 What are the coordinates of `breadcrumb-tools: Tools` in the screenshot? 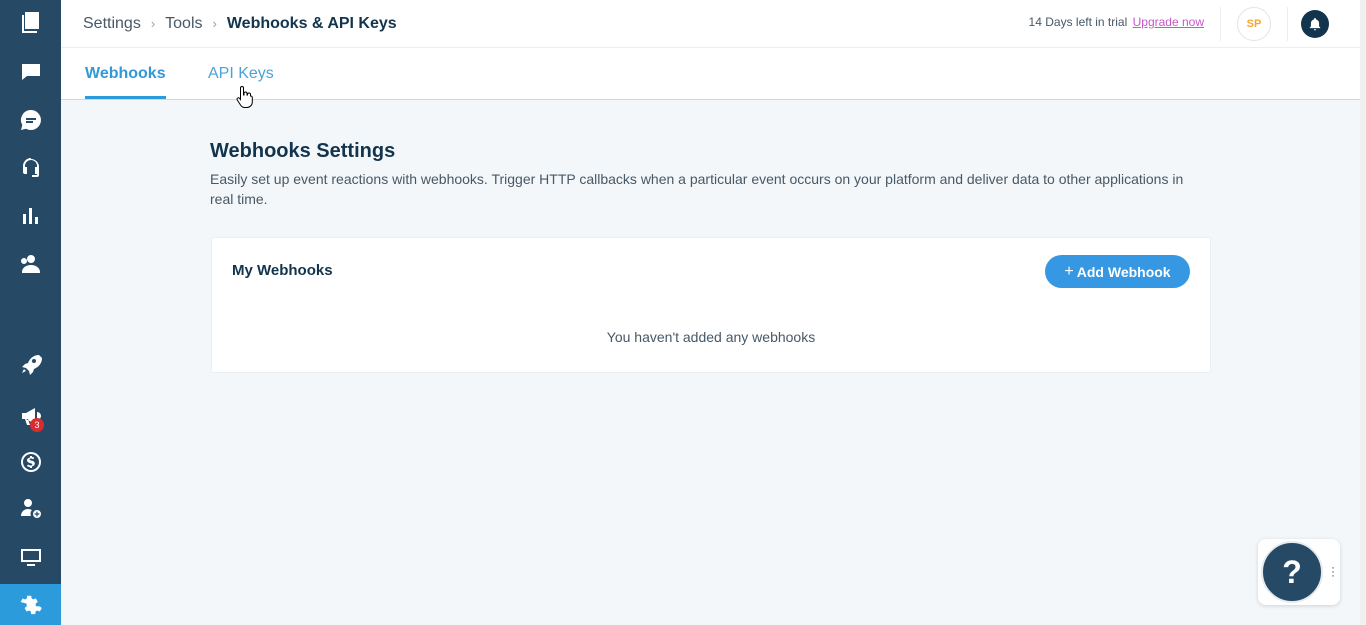 It's located at (183, 24).